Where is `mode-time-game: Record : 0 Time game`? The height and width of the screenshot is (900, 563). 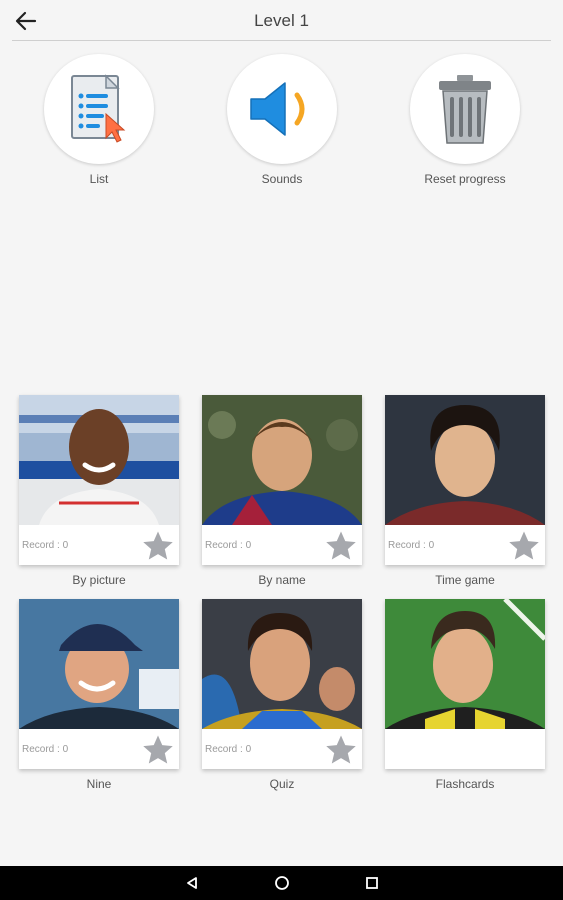 mode-time-game: Record : 0 Time game is located at coordinates (465, 491).